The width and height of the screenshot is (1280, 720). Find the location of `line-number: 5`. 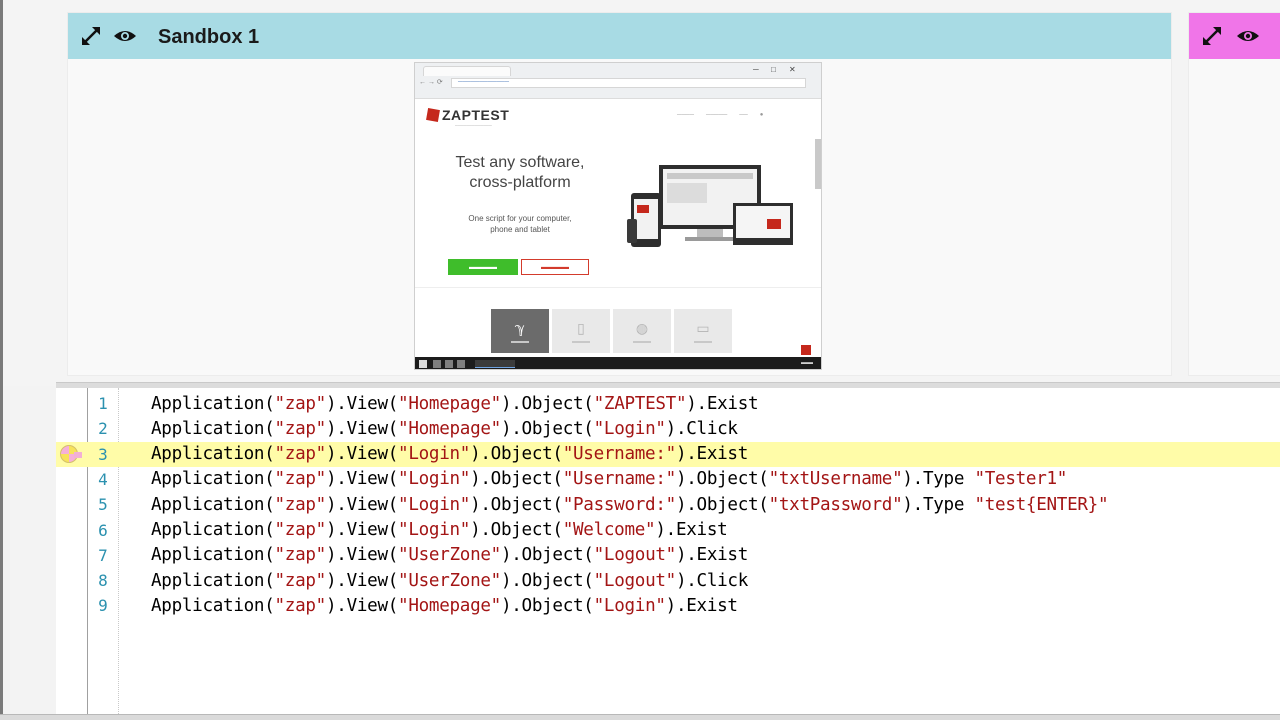

line-number: 5 is located at coordinates (103, 505).